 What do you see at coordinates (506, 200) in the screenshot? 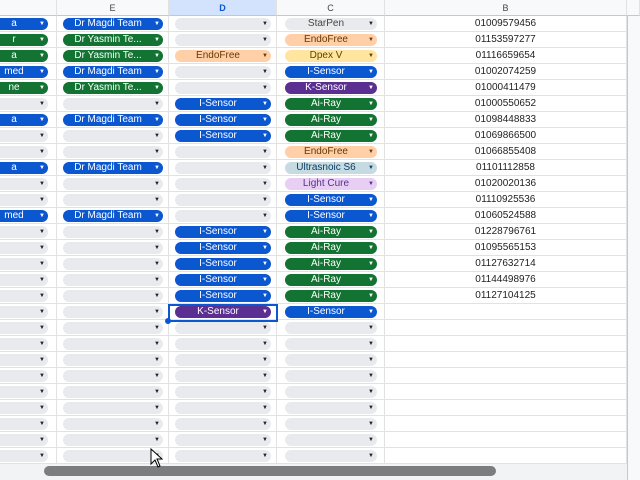
I see `cell-b: 01110925536` at bounding box center [506, 200].